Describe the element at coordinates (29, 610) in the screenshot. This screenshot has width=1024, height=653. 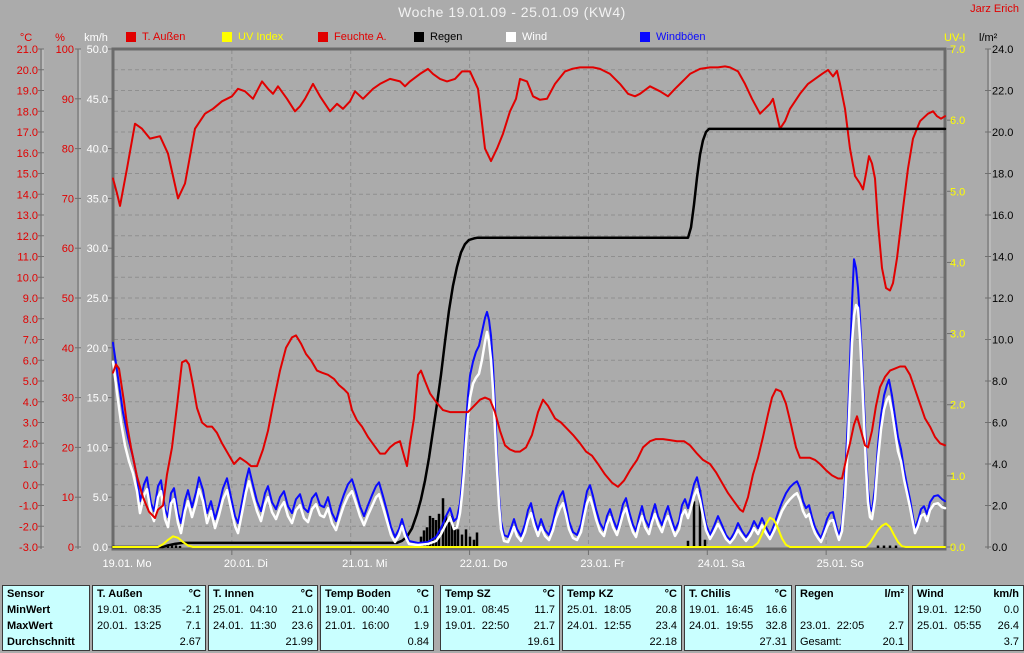
I see `table-cell: MinWert` at that location.